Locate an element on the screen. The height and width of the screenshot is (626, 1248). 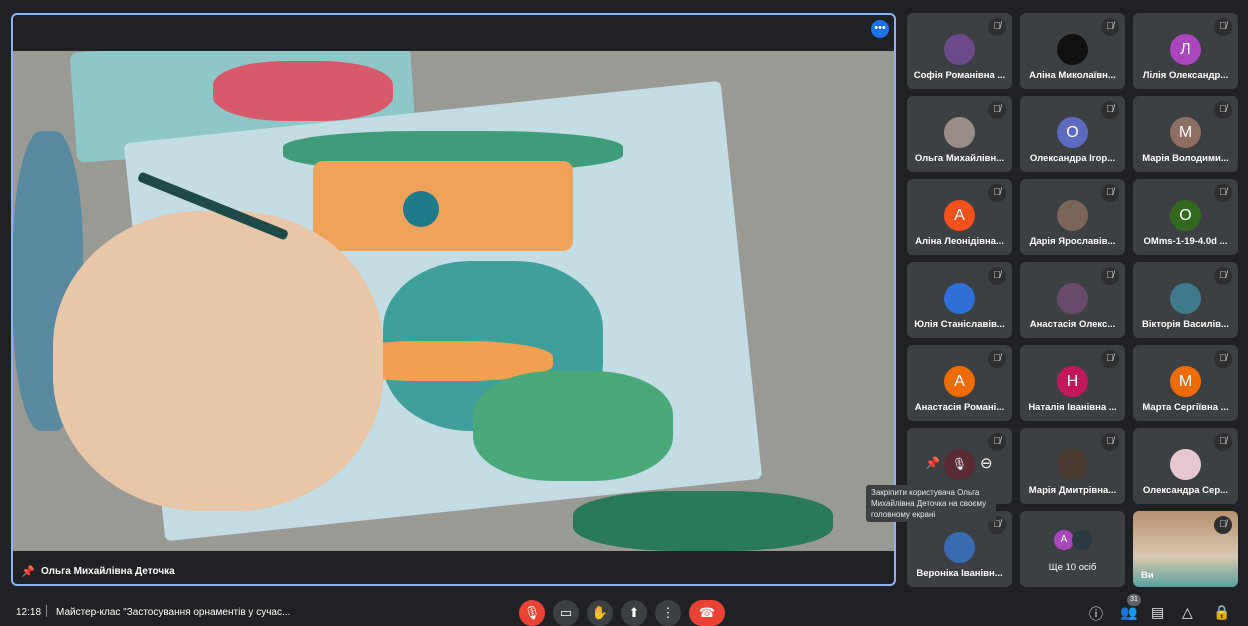
more-options-button: ••• is located at coordinates (880, 29).